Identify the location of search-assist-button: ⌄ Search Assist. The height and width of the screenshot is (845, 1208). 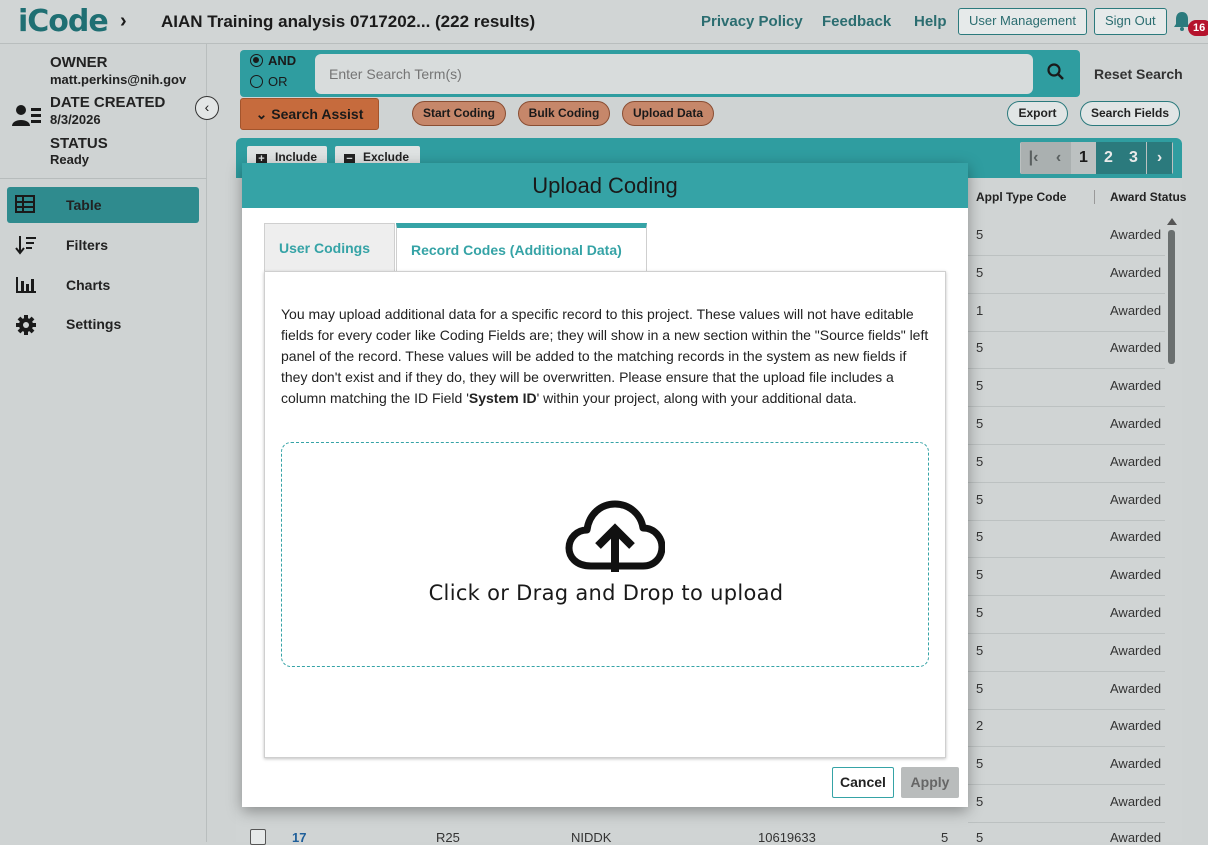
(309, 114).